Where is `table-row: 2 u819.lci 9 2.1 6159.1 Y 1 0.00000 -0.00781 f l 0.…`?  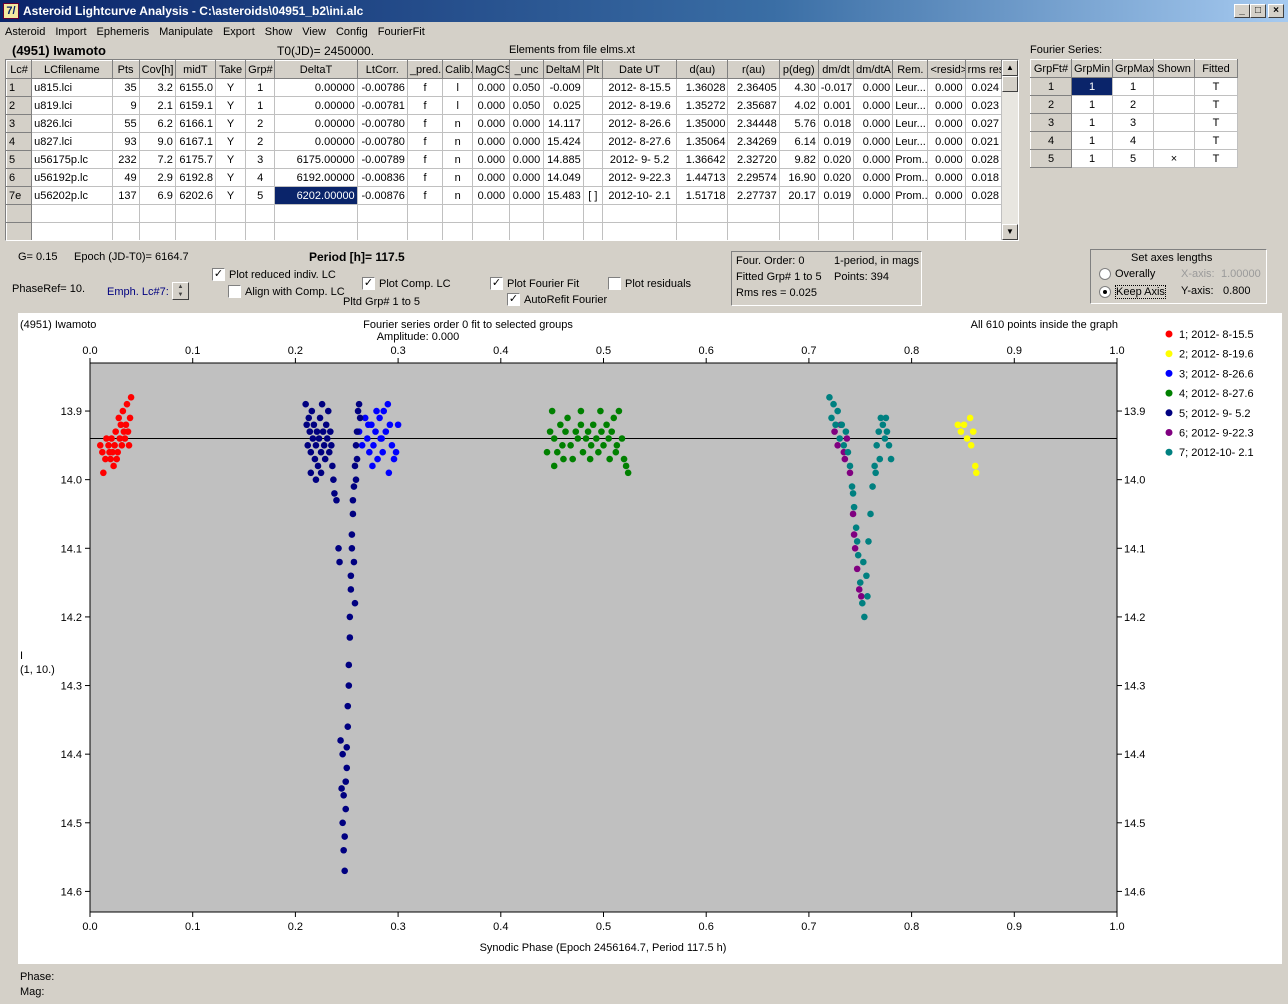 table-row: 2 u819.lci 9 2.1 6159.1 Y 1 0.00000 -0.00781 f l 0.… is located at coordinates (504, 105).